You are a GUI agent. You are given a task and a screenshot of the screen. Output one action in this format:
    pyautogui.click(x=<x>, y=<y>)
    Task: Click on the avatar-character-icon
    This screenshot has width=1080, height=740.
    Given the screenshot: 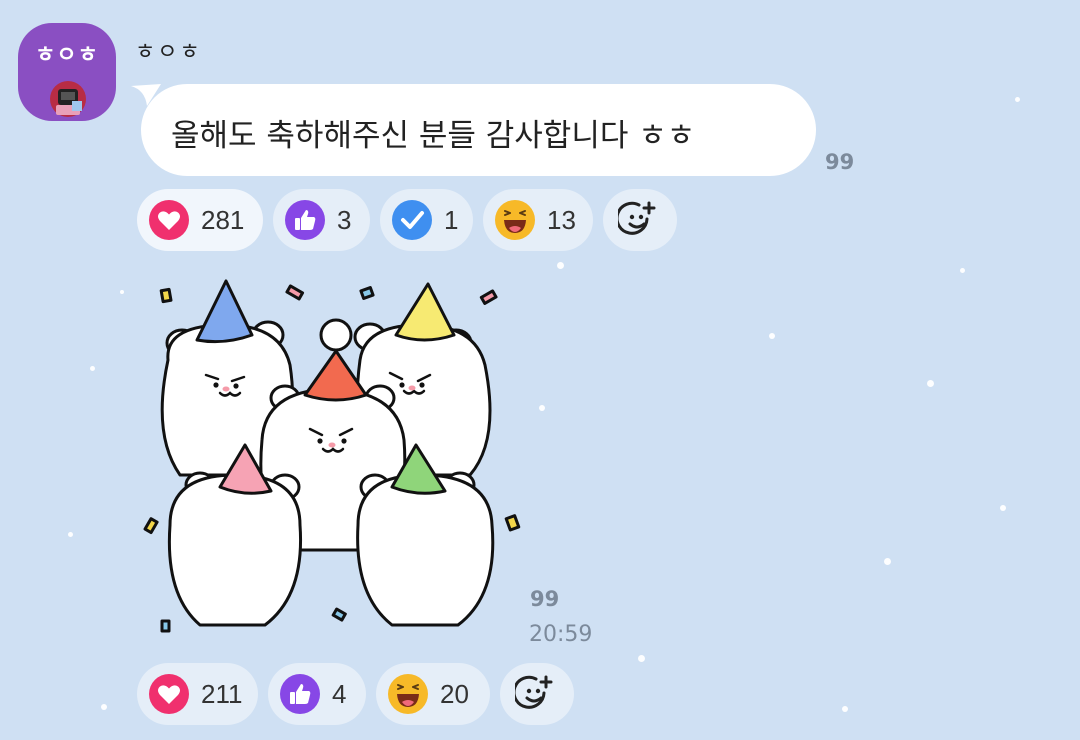 What is the action you would take?
    pyautogui.click(x=68, y=99)
    